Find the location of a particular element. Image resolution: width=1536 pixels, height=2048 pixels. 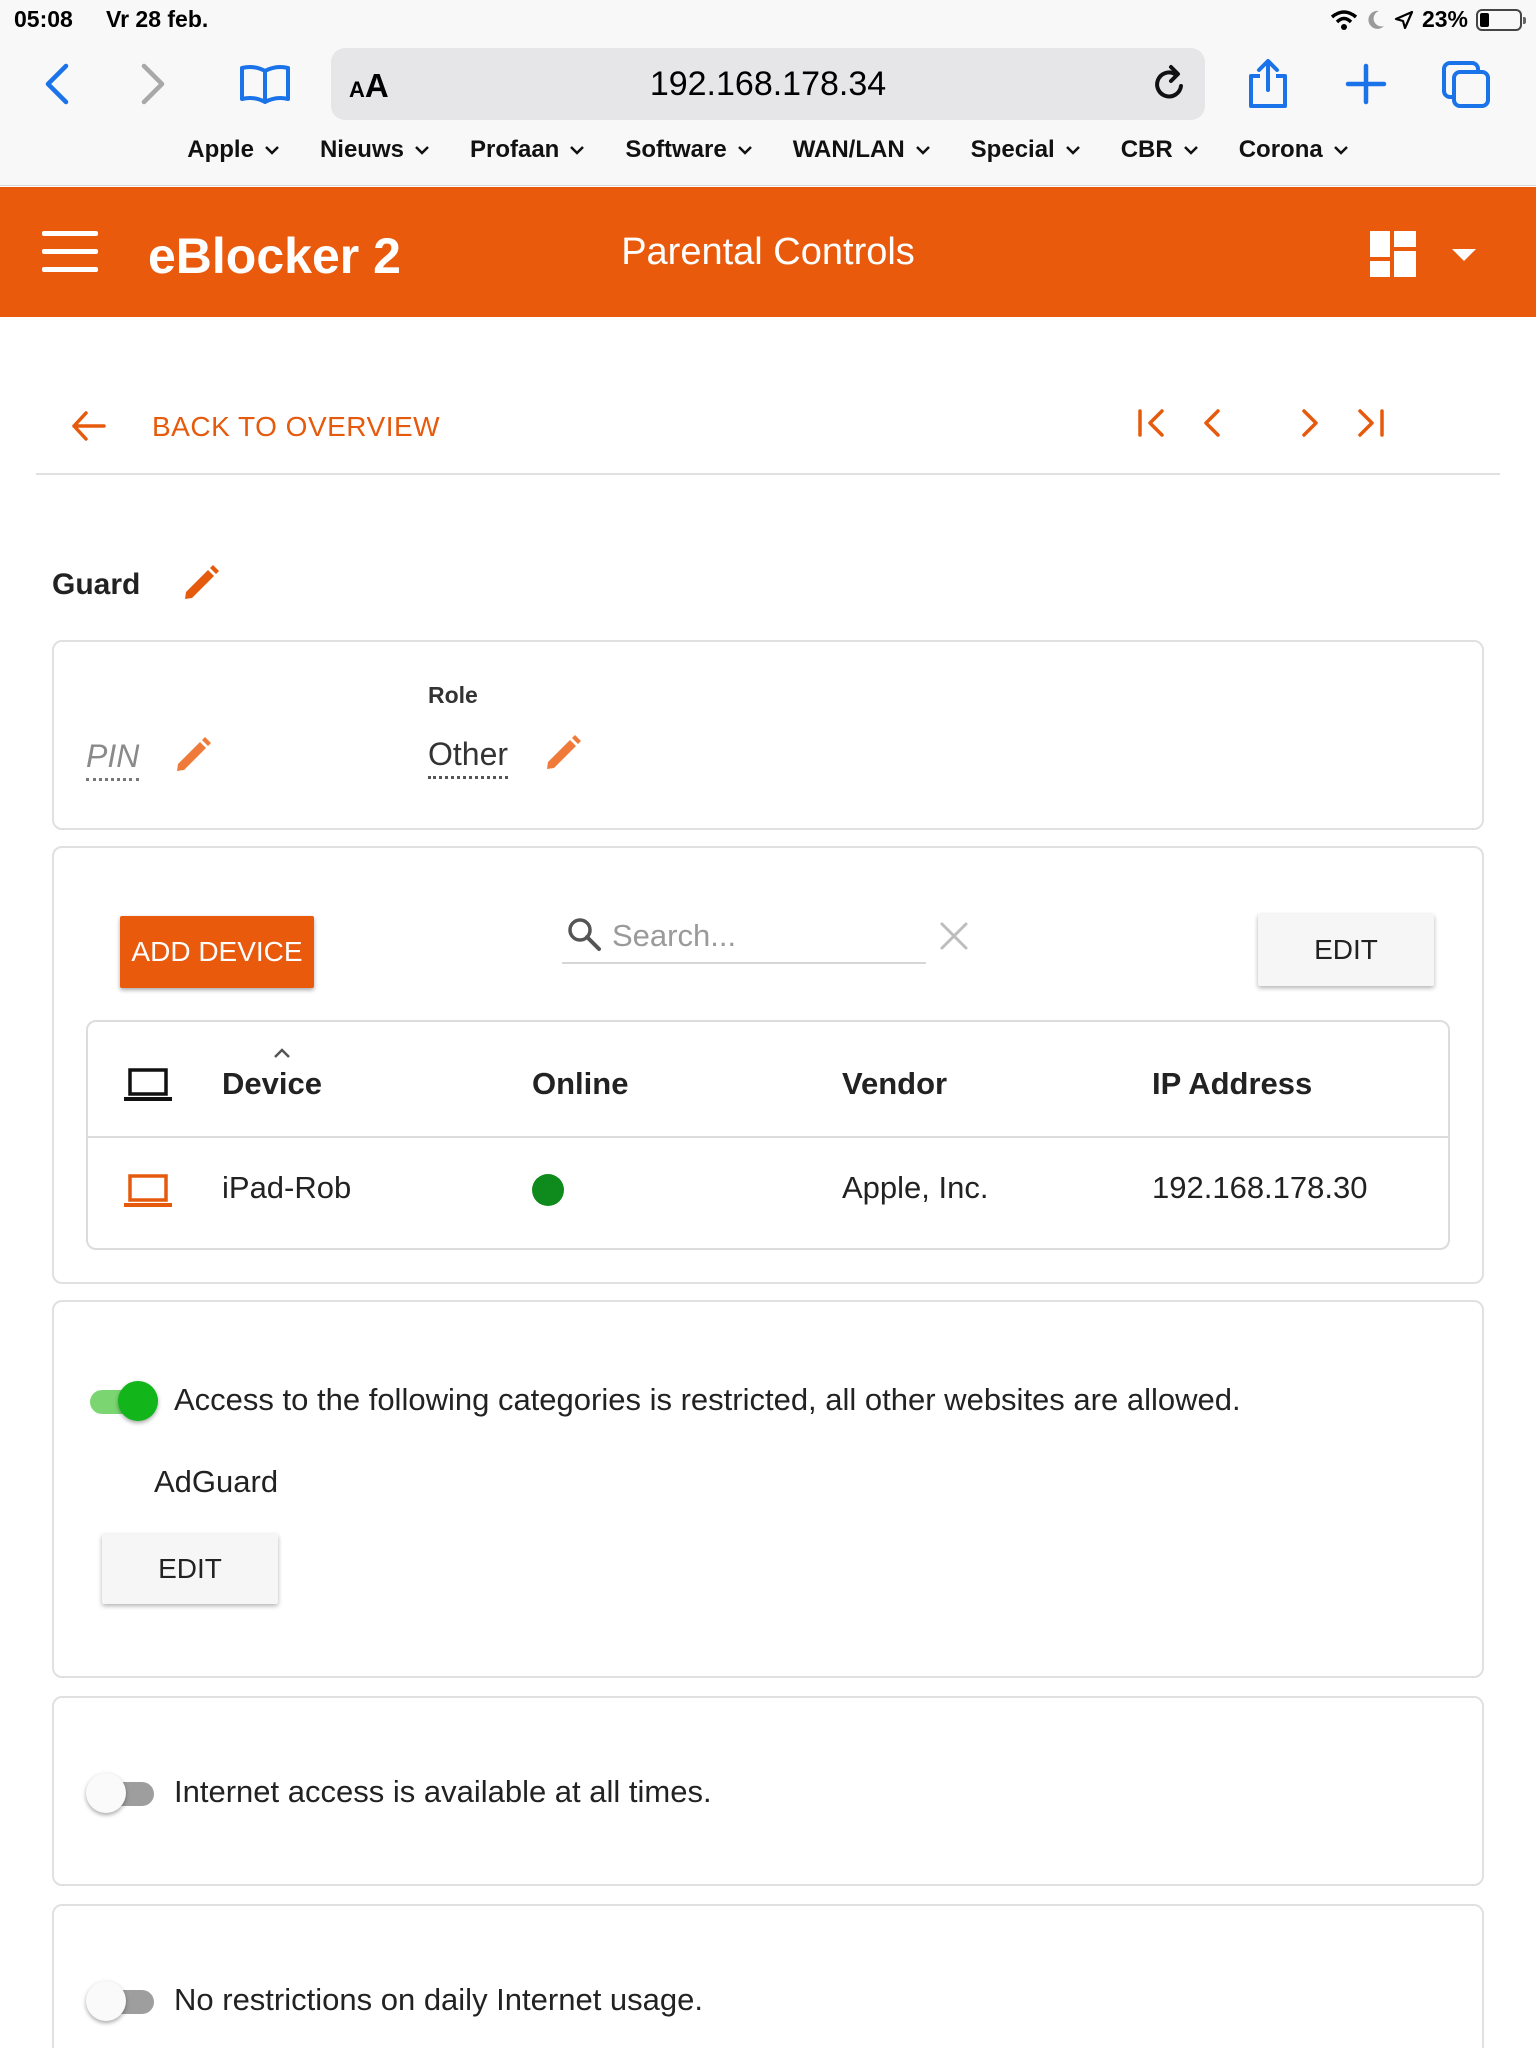

battery-percent: 23% is located at coordinates (1444, 19).